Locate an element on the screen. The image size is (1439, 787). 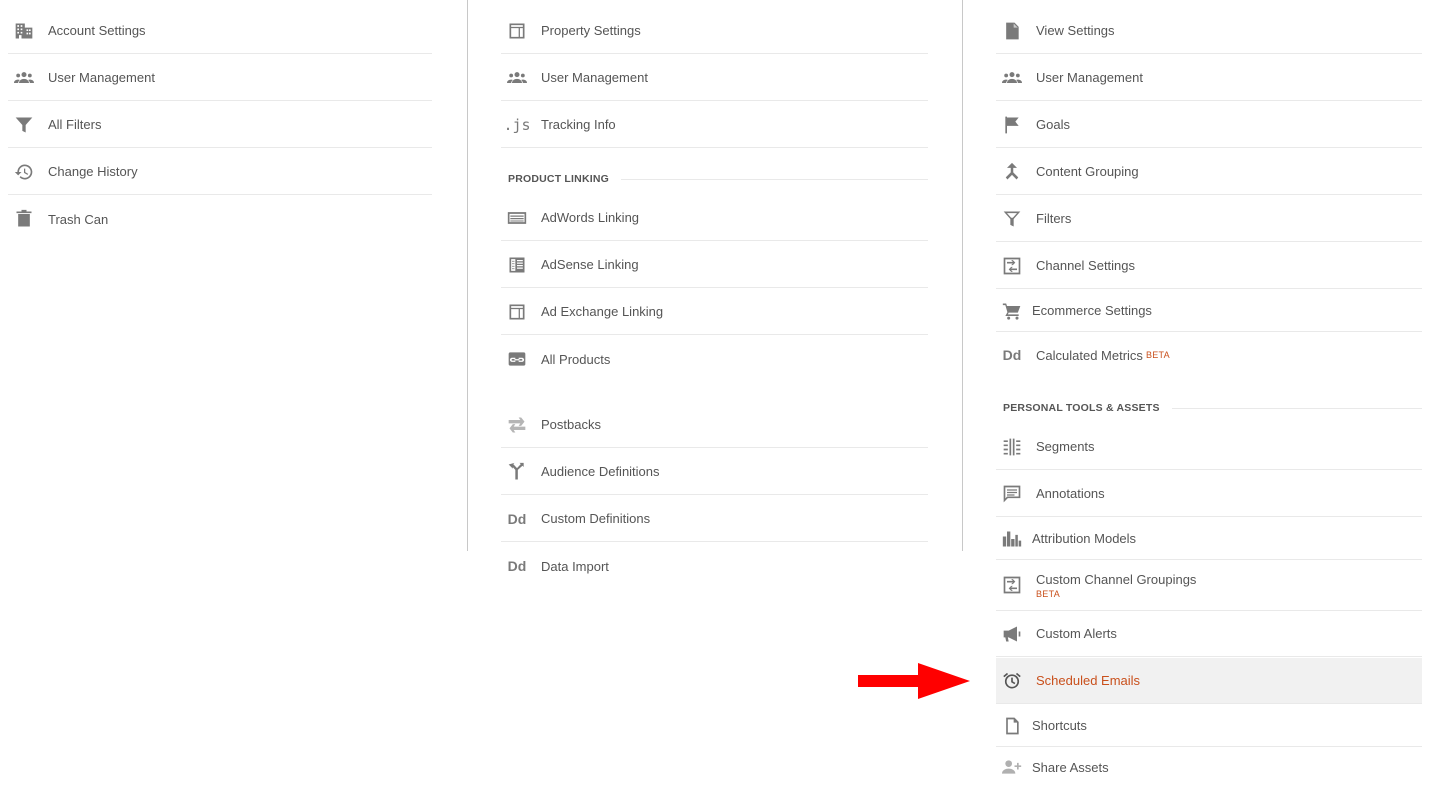
attribution-models-item: Attribution Models is located at coordinates (1209, 539).